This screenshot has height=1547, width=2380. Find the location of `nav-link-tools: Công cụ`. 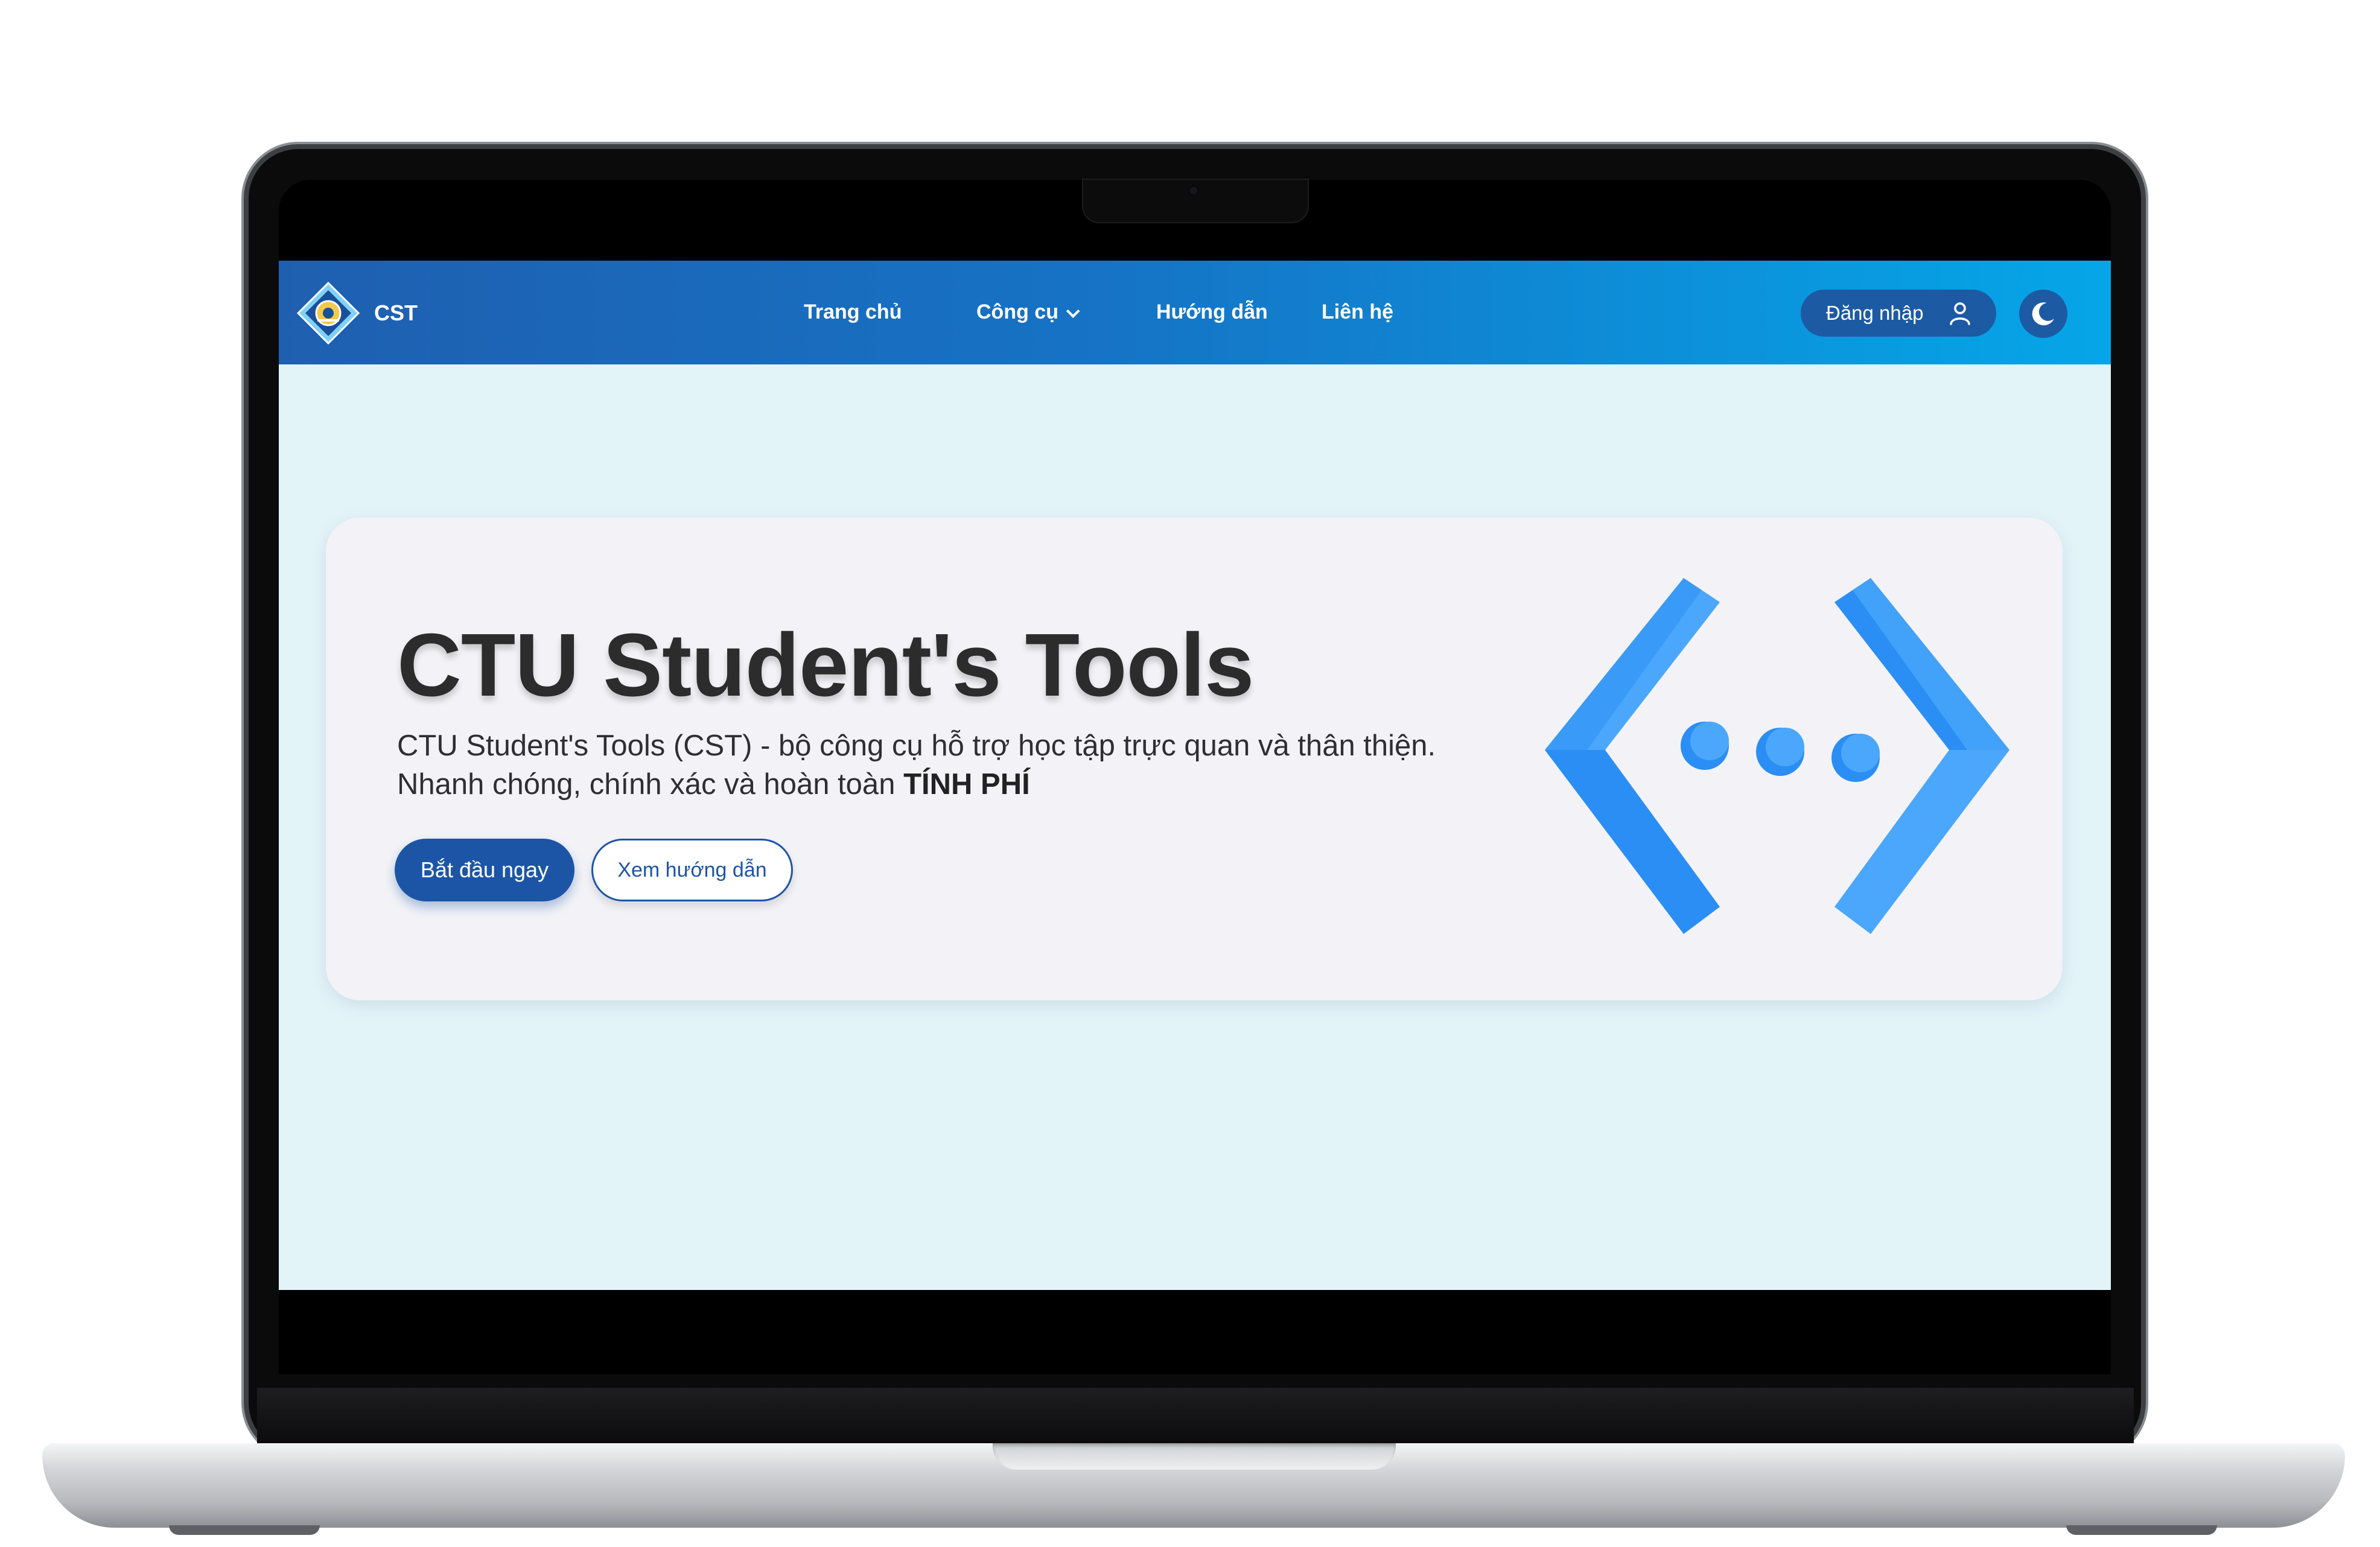

nav-link-tools: Công cụ is located at coordinates (1028, 312).